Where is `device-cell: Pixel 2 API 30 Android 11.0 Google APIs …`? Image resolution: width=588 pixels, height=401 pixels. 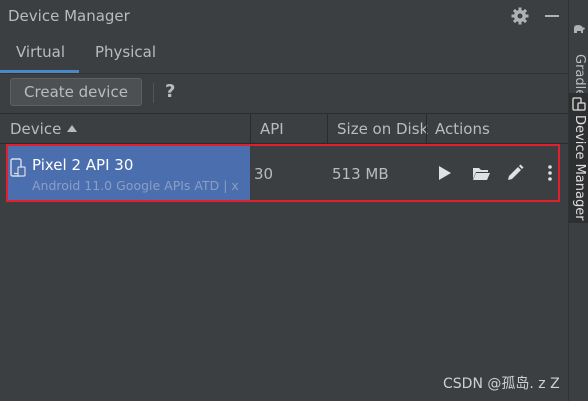 device-cell: Pixel 2 API 30 Android 11.0 Google APIs … is located at coordinates (129, 173).